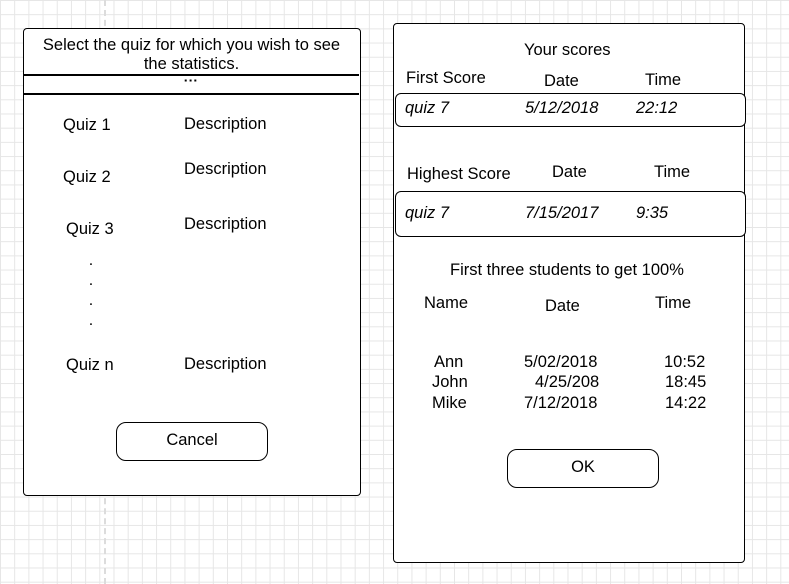 The image size is (789, 584). What do you see at coordinates (446, 303) in the screenshot?
I see `students-name-header: Name` at bounding box center [446, 303].